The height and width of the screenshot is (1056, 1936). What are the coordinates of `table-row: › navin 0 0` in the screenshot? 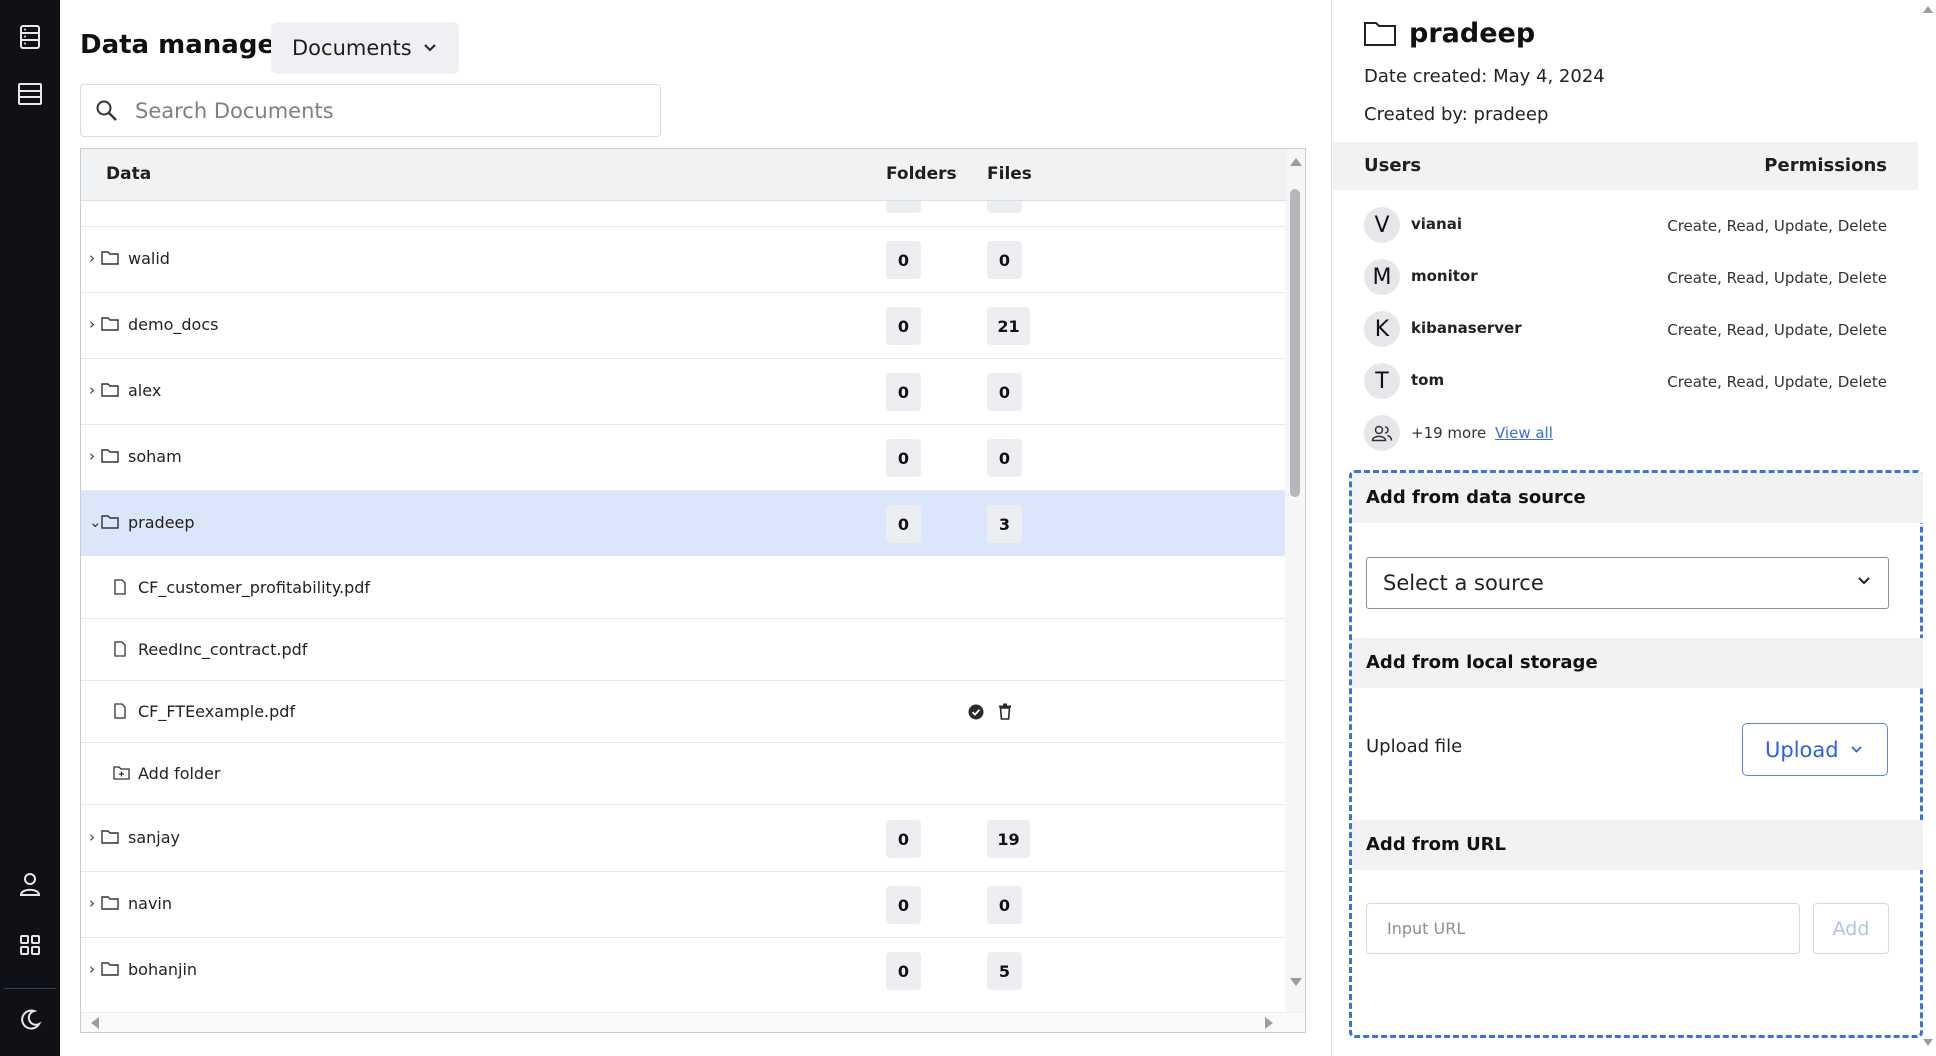 It's located at (684, 905).